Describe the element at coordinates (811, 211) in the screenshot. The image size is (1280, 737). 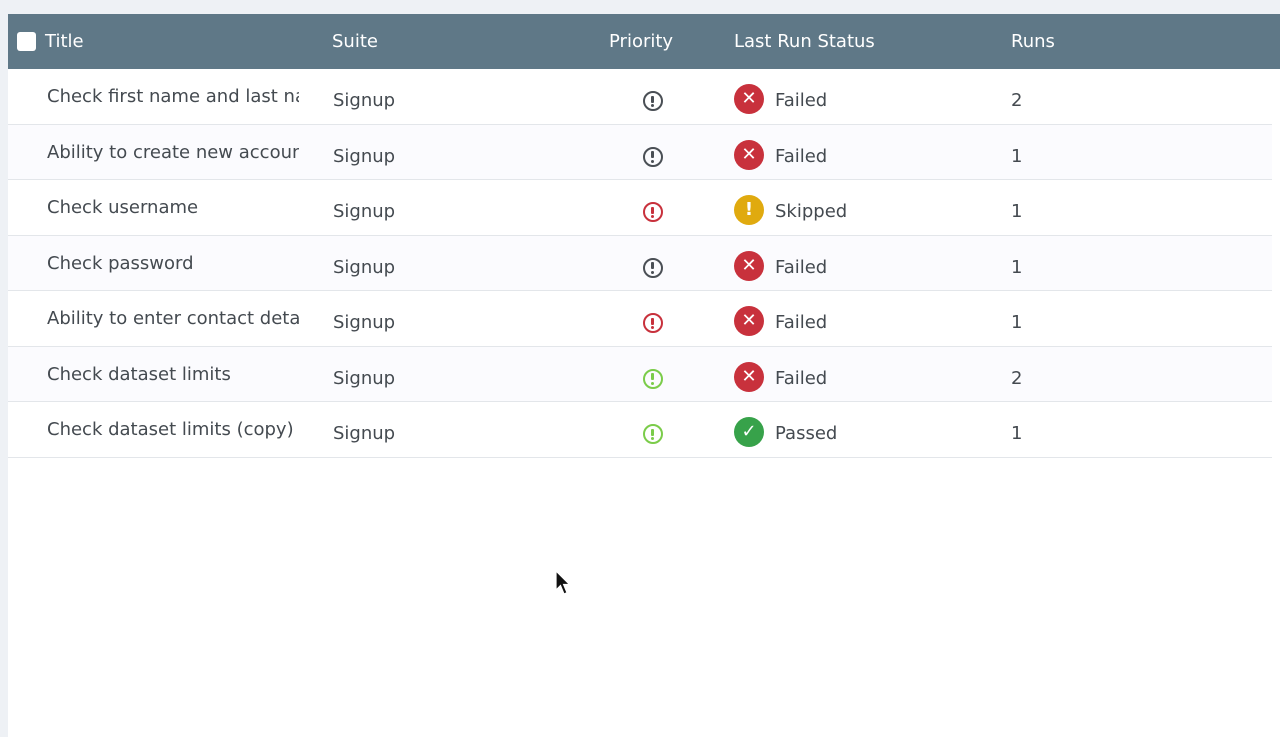
I see `status-label: Skipped` at that location.